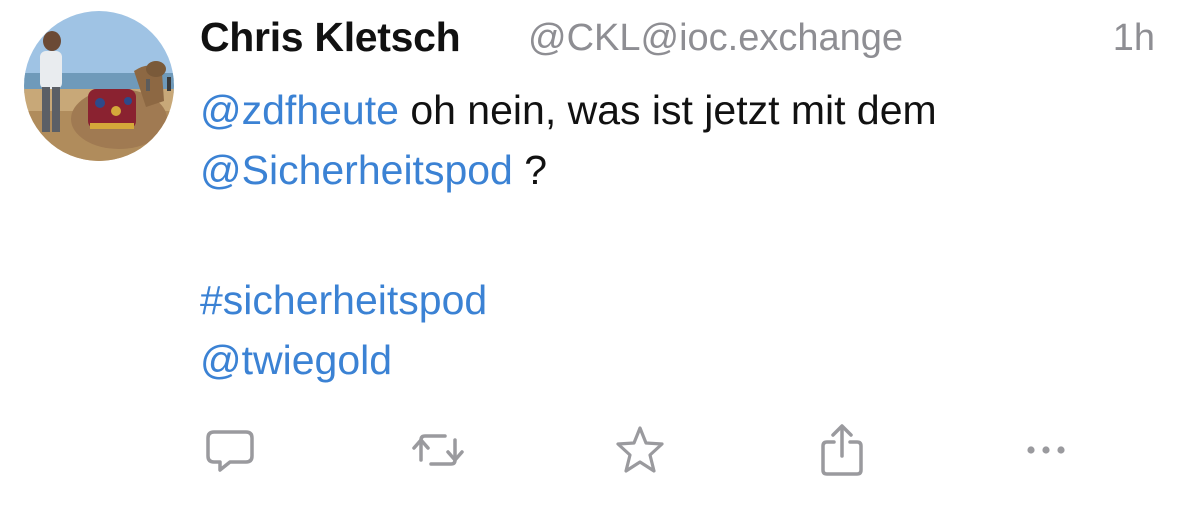 The image size is (1179, 511). I want to click on mention-link: @zdfheute, so click(299, 110).